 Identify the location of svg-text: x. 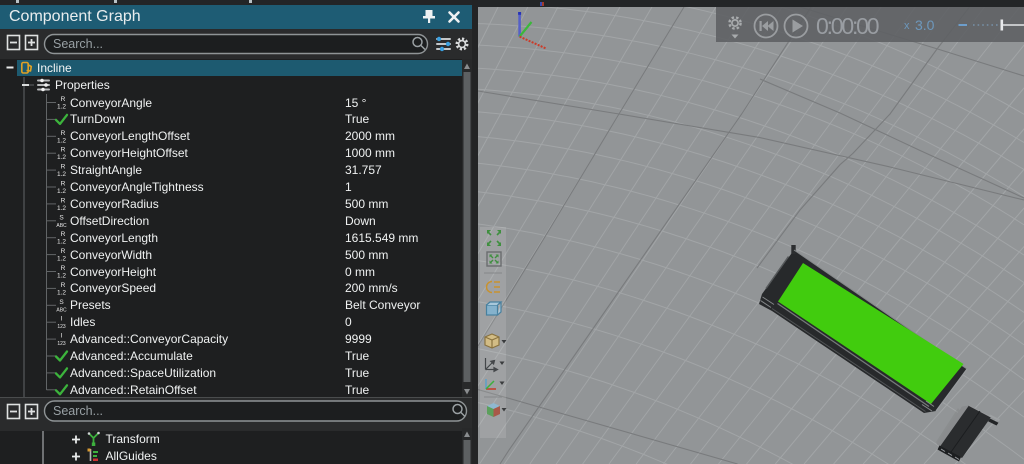
(907, 26).